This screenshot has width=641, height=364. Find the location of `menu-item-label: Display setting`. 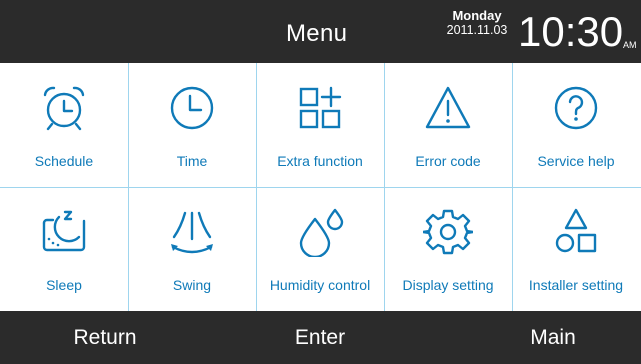

menu-item-label: Display setting is located at coordinates (448, 285).